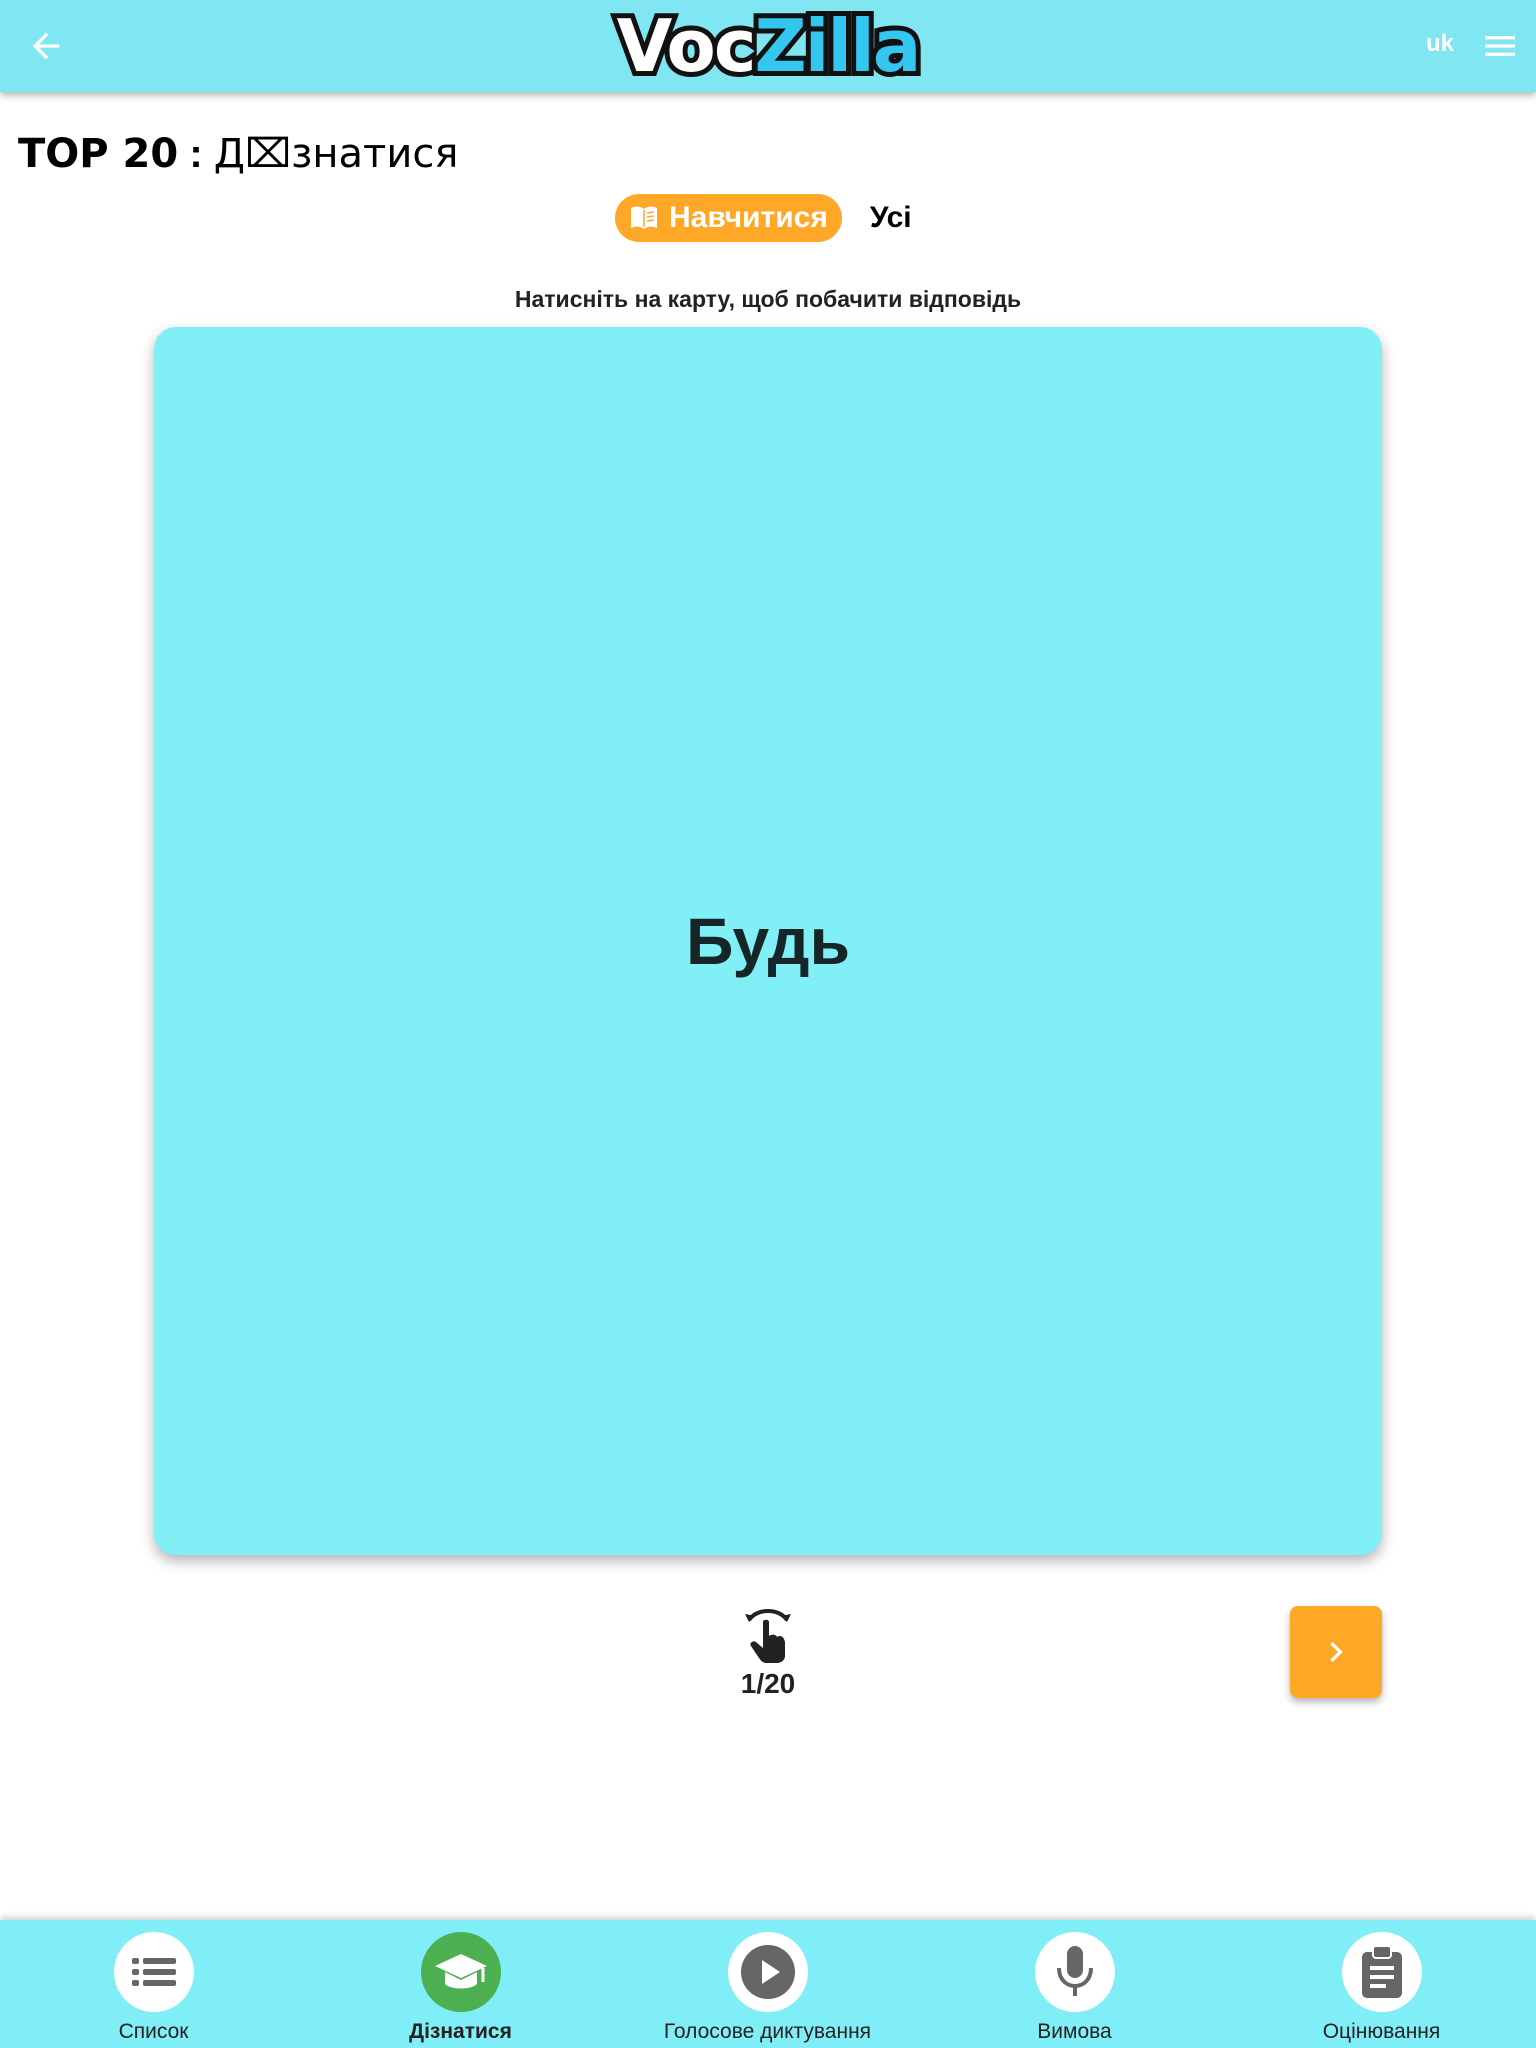 This screenshot has width=1536, height=2048. I want to click on arrow-left-icon, so click(46, 46).